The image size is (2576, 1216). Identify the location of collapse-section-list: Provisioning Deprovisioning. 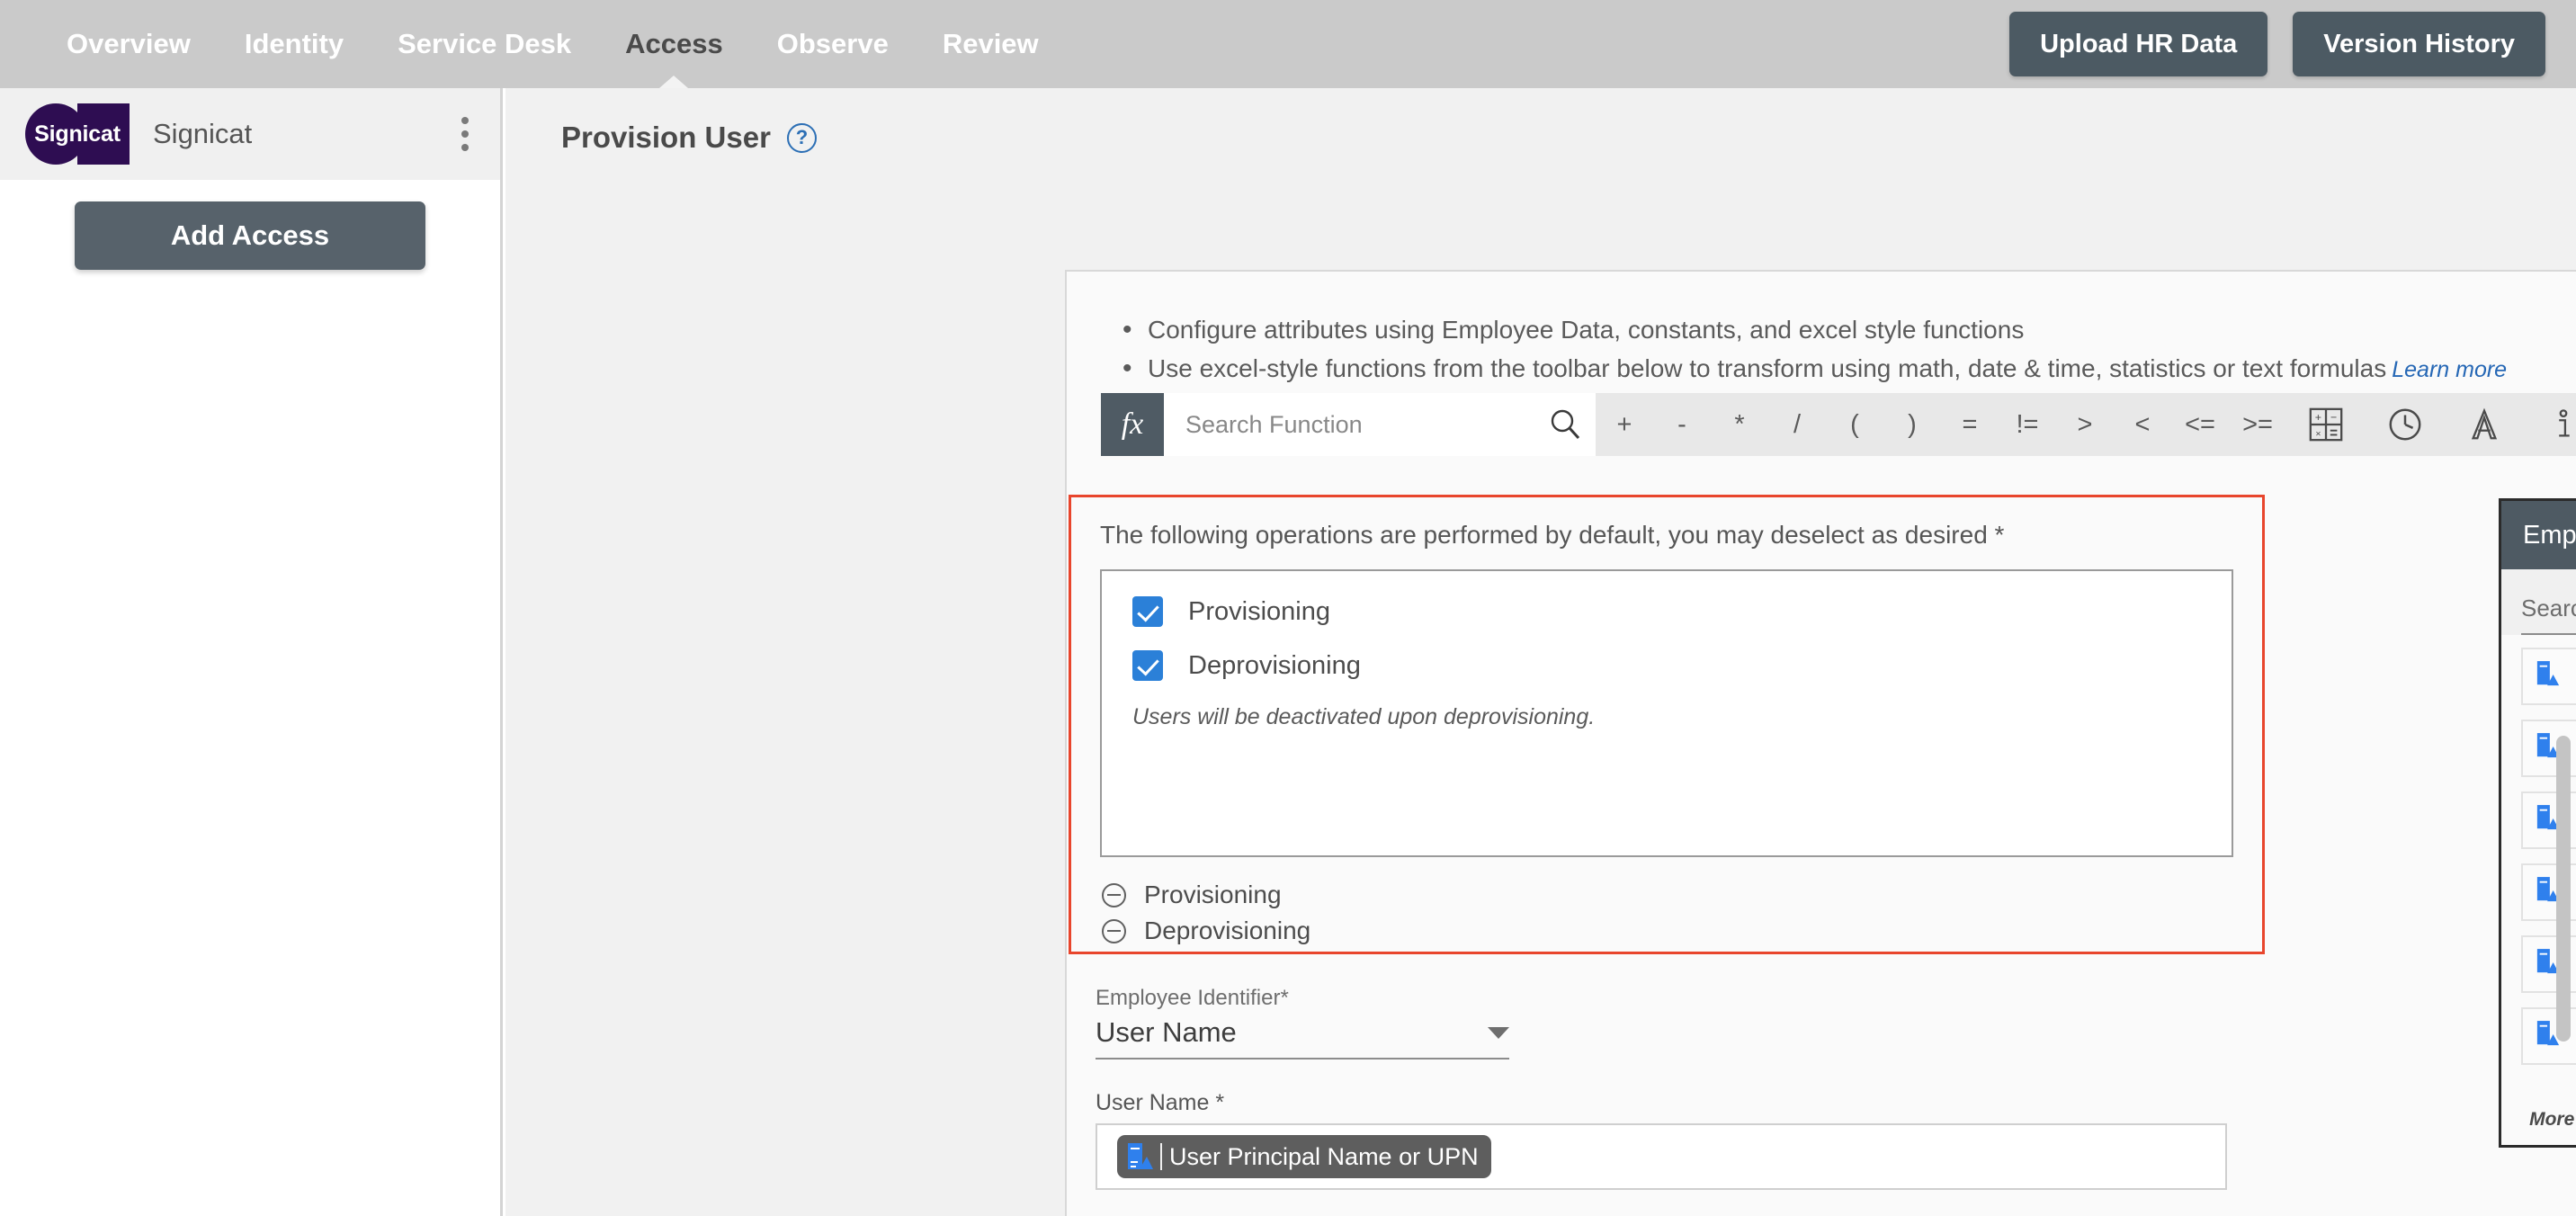
(1666, 901).